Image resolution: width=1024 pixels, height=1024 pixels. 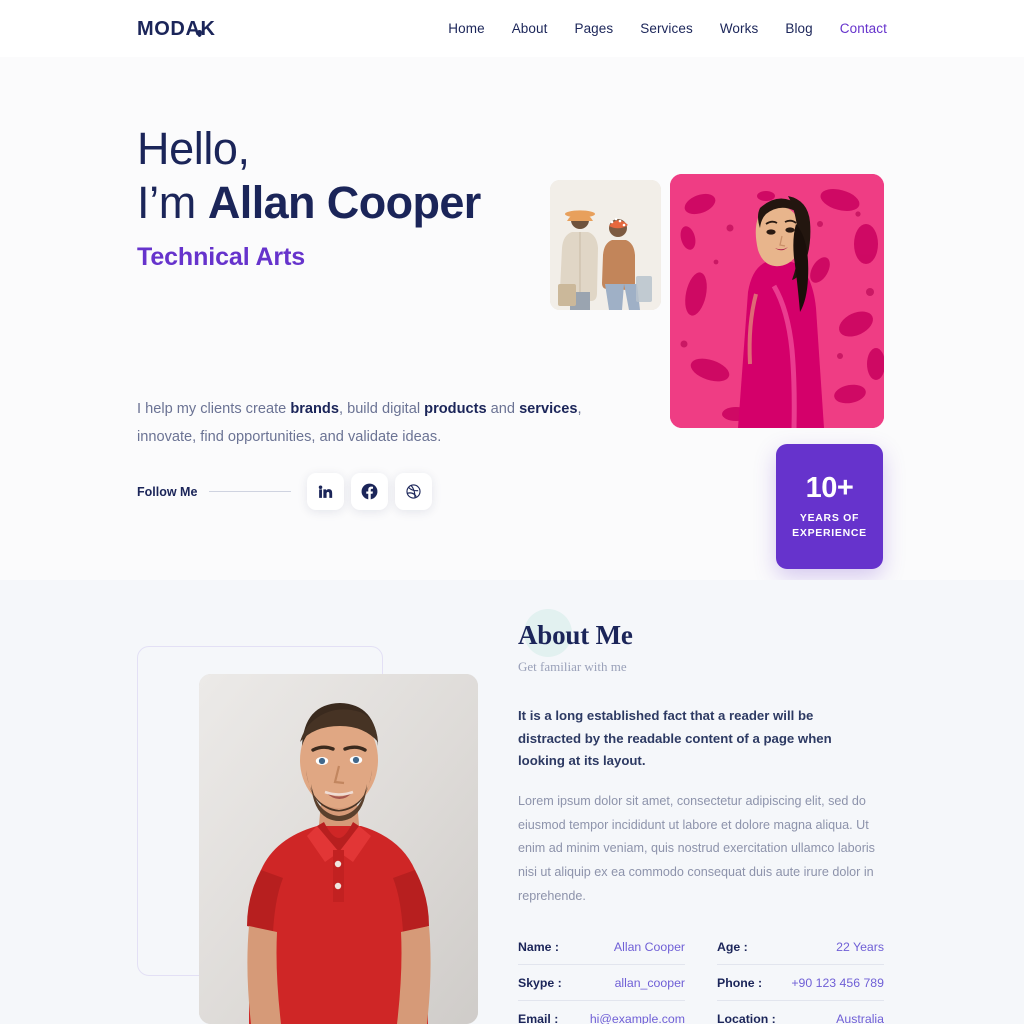 What do you see at coordinates (466, 28) in the screenshot?
I see `nav-item-home: Home` at bounding box center [466, 28].